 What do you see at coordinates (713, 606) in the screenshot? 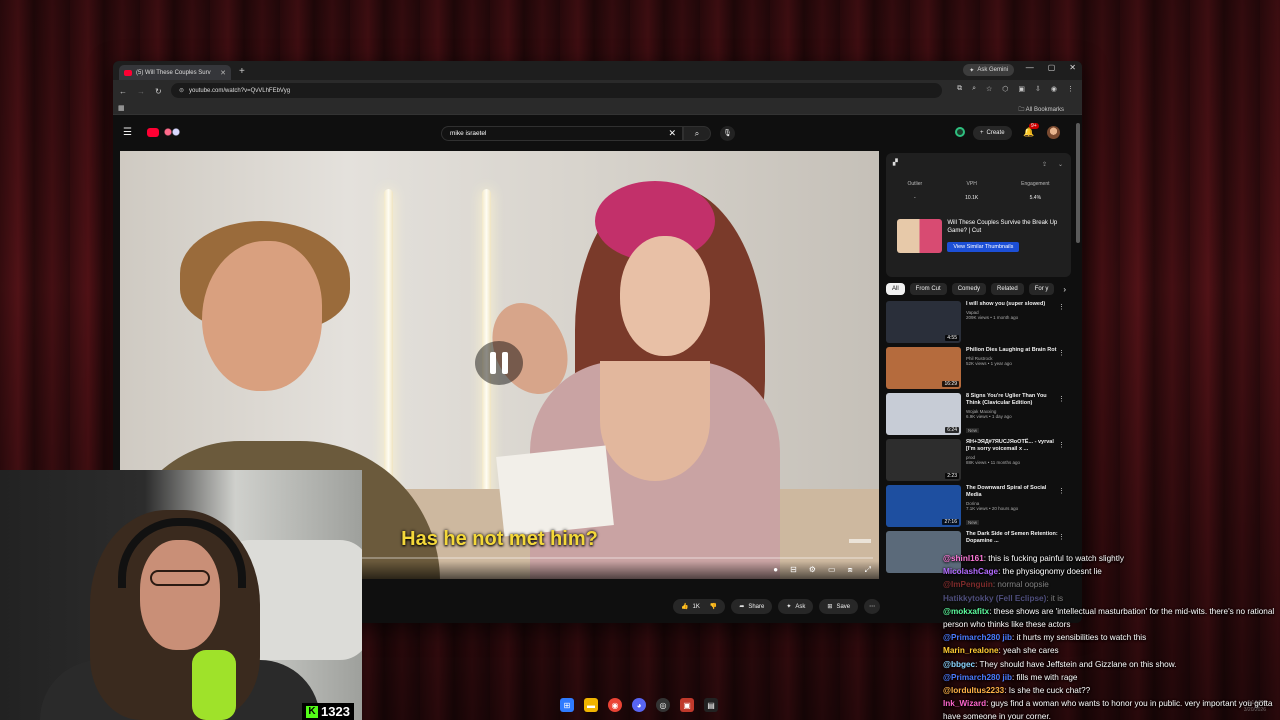
I see `dislike-icon: 👎` at bounding box center [713, 606].